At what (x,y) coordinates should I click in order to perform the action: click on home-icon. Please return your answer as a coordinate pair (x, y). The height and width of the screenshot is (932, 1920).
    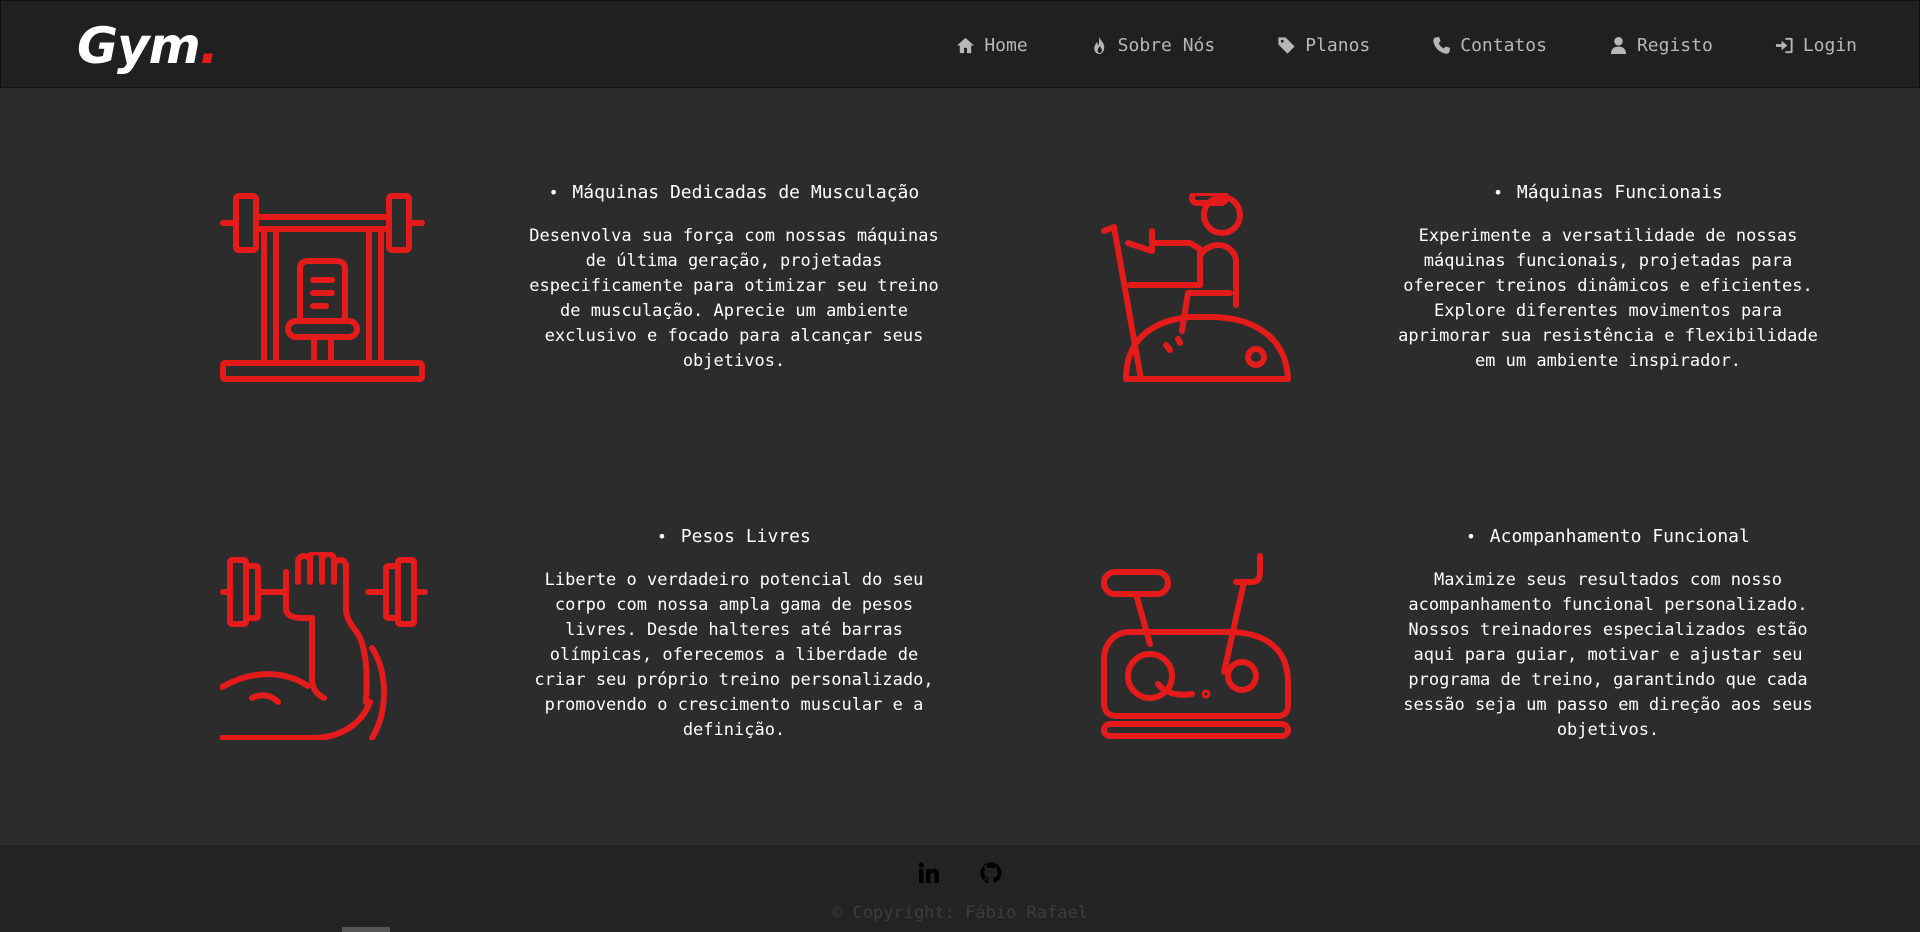
    Looking at the image, I should click on (966, 45).